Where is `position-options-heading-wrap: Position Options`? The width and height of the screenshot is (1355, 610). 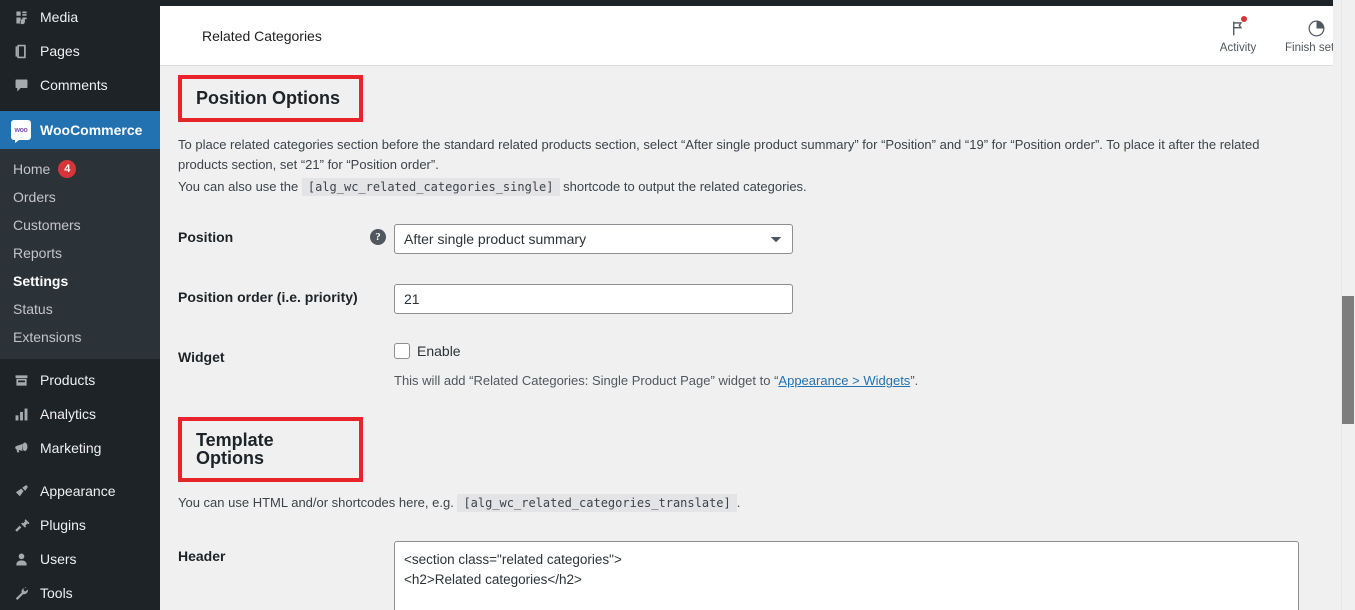 position-options-heading-wrap: Position Options is located at coordinates (270, 98).